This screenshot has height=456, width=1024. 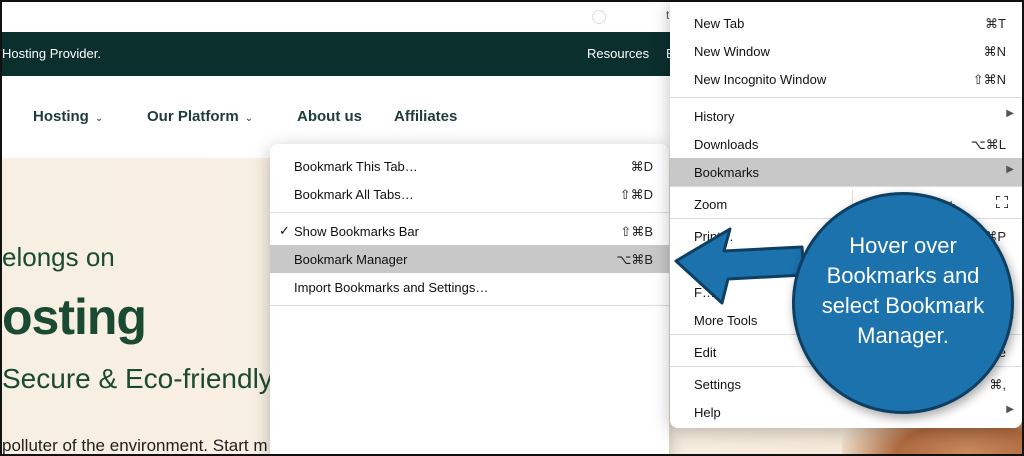 What do you see at coordinates (846, 51) in the screenshot?
I see `menu-item-new-window: New Window ⌘N` at bounding box center [846, 51].